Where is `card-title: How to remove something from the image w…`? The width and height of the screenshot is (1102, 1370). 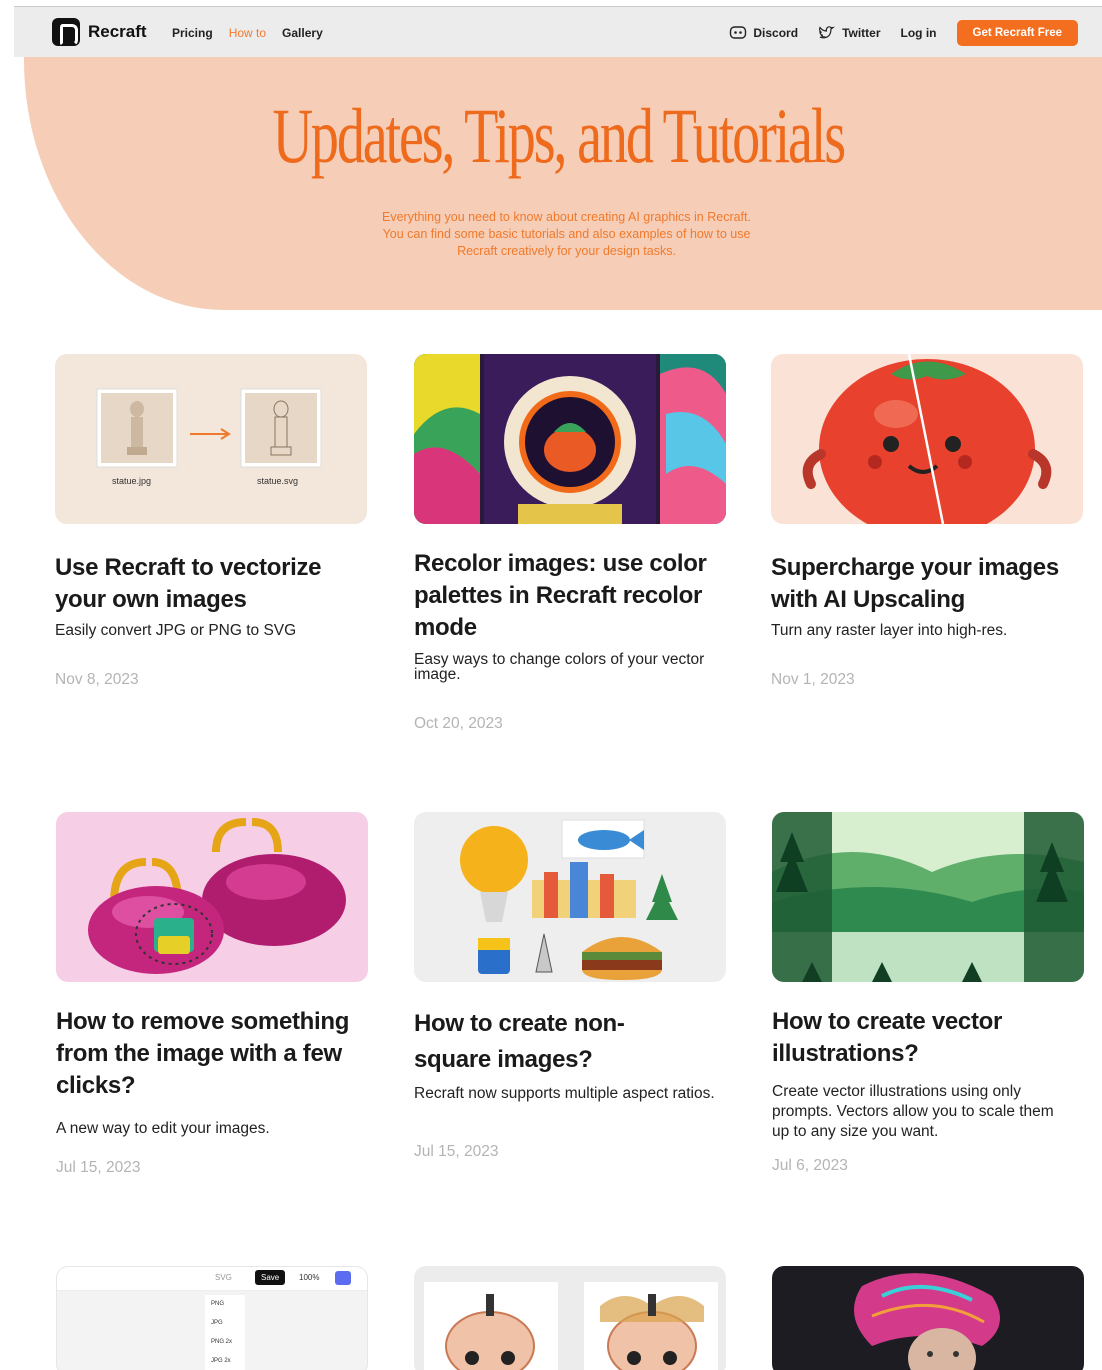 card-title: How to remove something from the image w… is located at coordinates (206, 1054).